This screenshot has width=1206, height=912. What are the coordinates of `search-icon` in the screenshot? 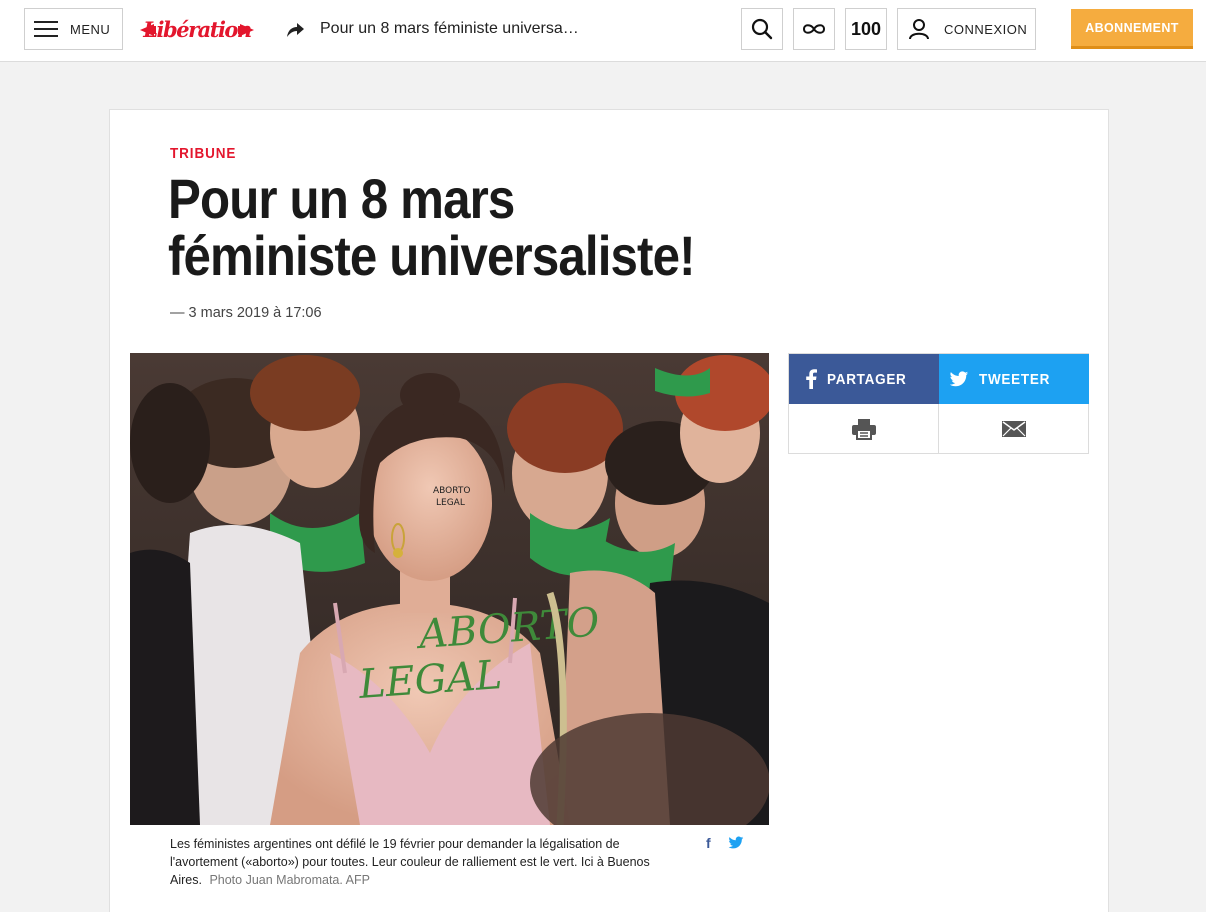 It's located at (762, 29).